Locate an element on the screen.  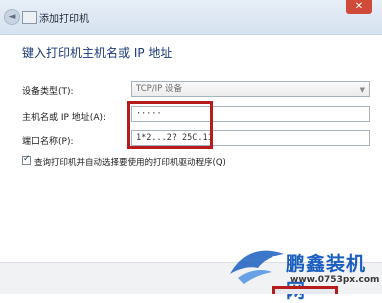
printer-icon is located at coordinates (29, 17).